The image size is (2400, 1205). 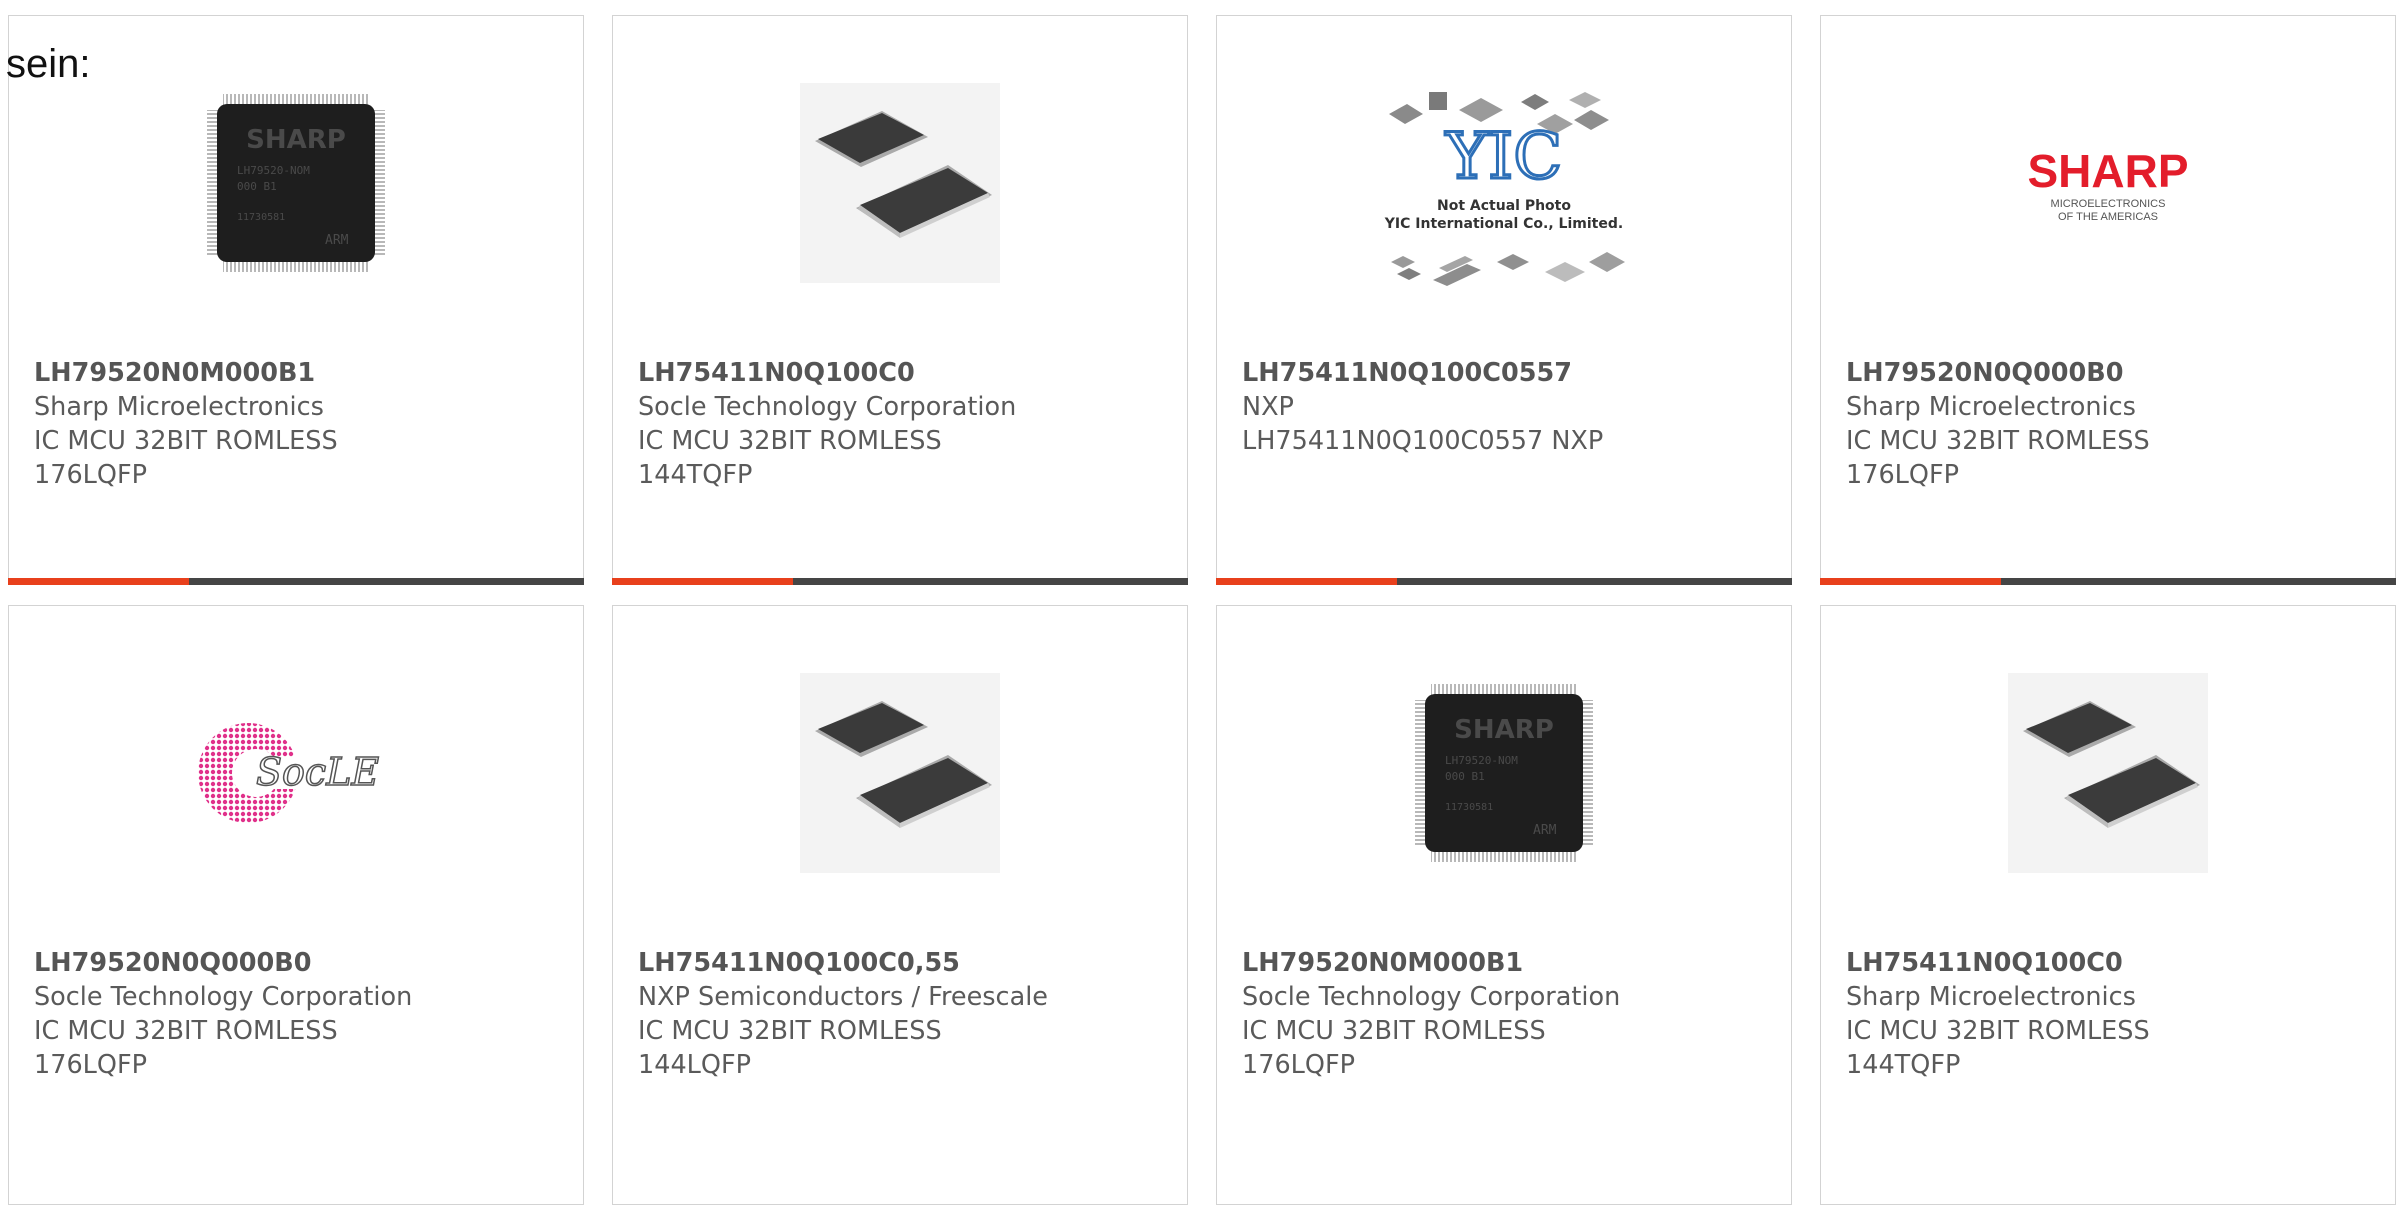 I want to click on svg-text:YIC International Co., Limited: YIC International Co., Limited., so click(x=1503, y=224).